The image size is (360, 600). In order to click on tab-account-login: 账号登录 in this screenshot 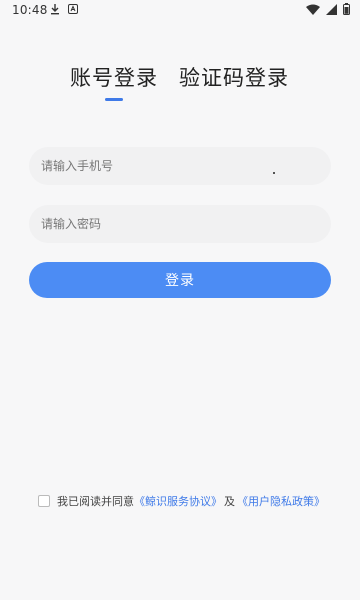, I will do `click(114, 77)`.